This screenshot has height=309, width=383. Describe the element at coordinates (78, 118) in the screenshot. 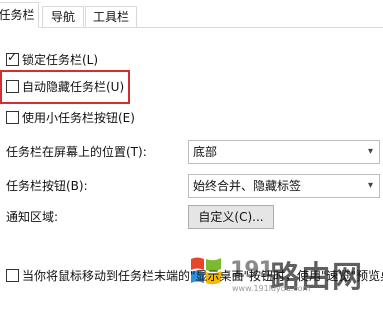

I see `small-buttons-label: 使用小任务栏按钮(E)` at that location.